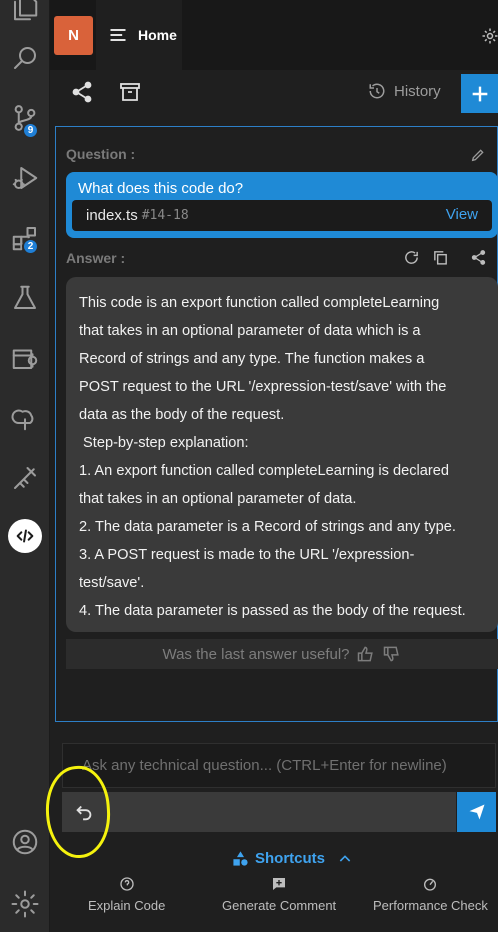  Describe the element at coordinates (279, 894) in the screenshot. I see `shortcut-generate-comment: Generate Comment` at that location.